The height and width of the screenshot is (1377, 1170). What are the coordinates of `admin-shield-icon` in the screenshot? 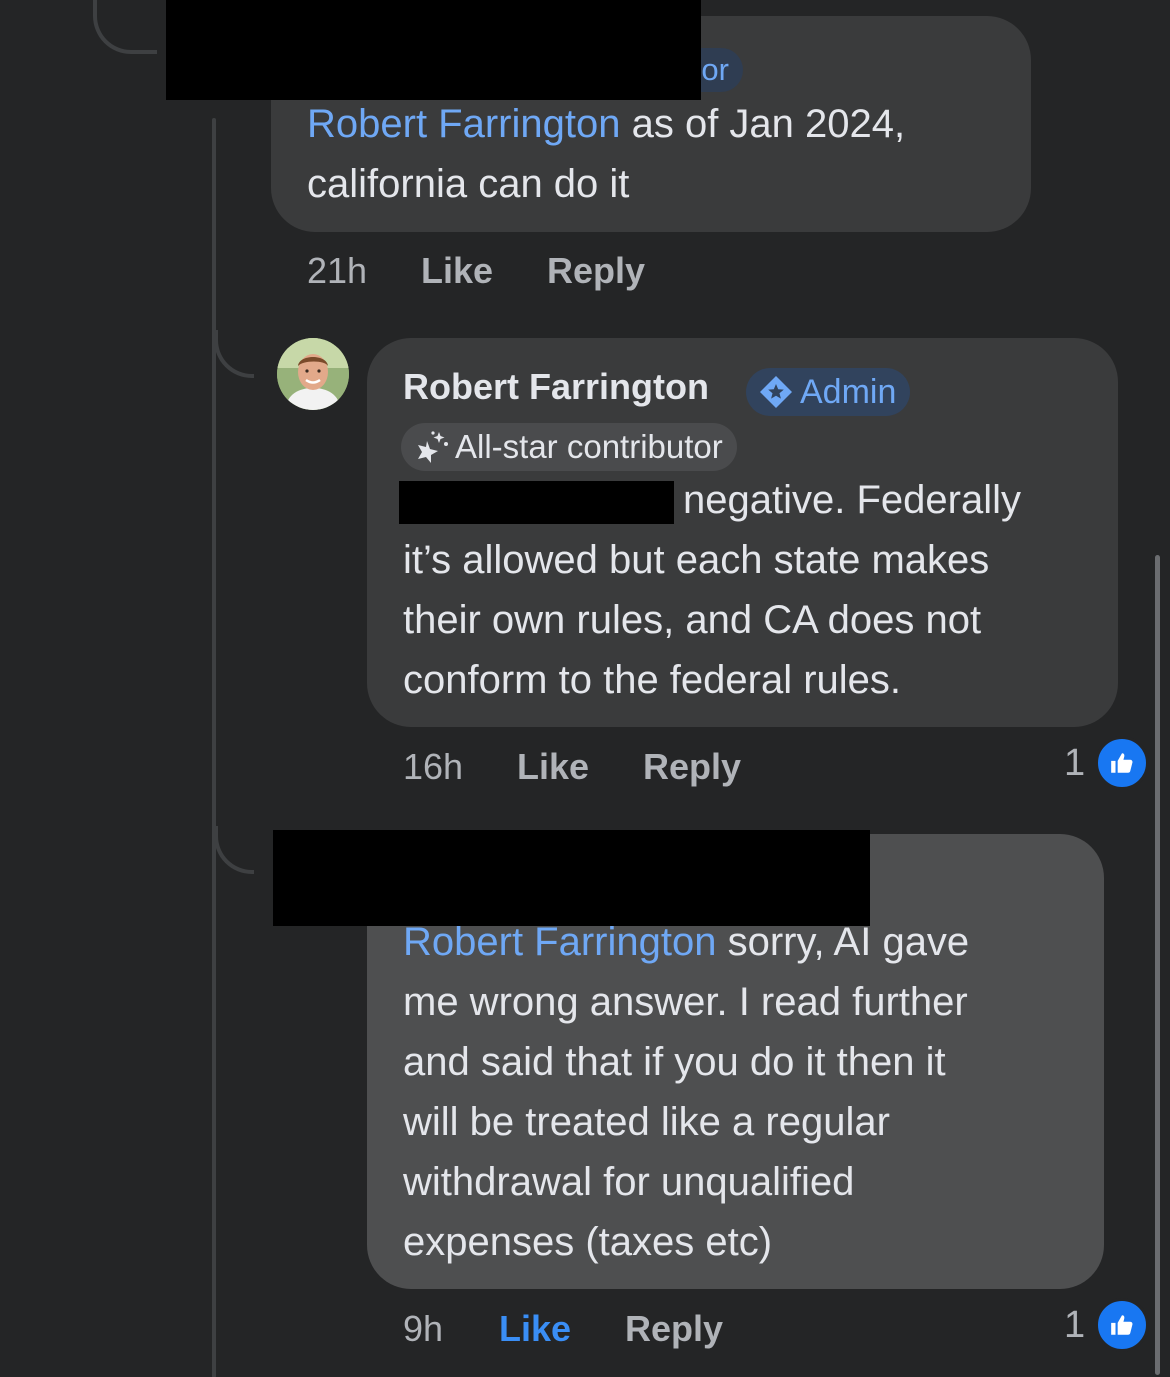 It's located at (776, 392).